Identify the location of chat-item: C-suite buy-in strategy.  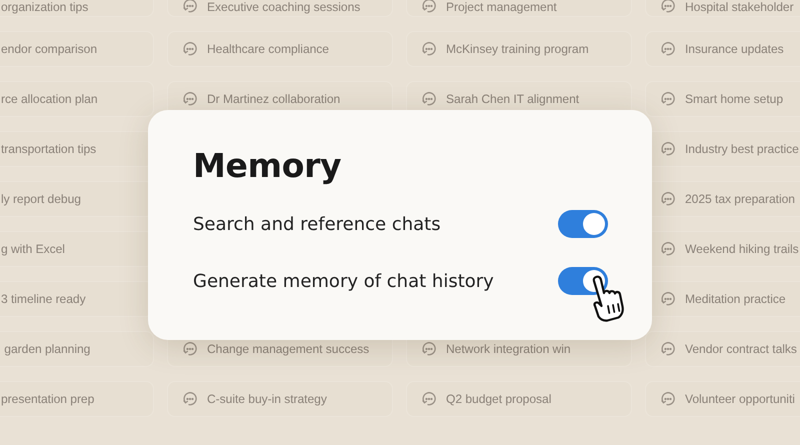
(280, 399).